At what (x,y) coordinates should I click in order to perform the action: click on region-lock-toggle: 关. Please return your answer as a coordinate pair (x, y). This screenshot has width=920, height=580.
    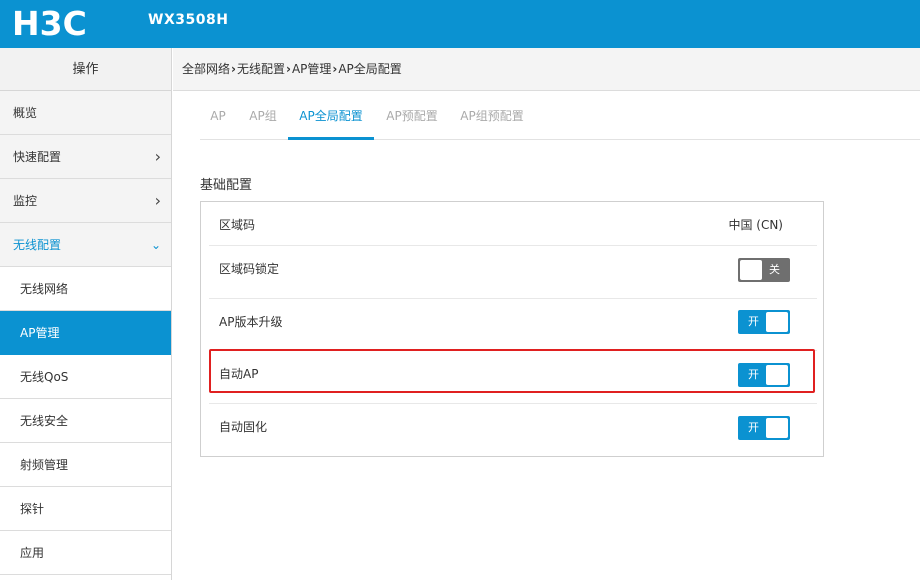
    Looking at the image, I should click on (764, 270).